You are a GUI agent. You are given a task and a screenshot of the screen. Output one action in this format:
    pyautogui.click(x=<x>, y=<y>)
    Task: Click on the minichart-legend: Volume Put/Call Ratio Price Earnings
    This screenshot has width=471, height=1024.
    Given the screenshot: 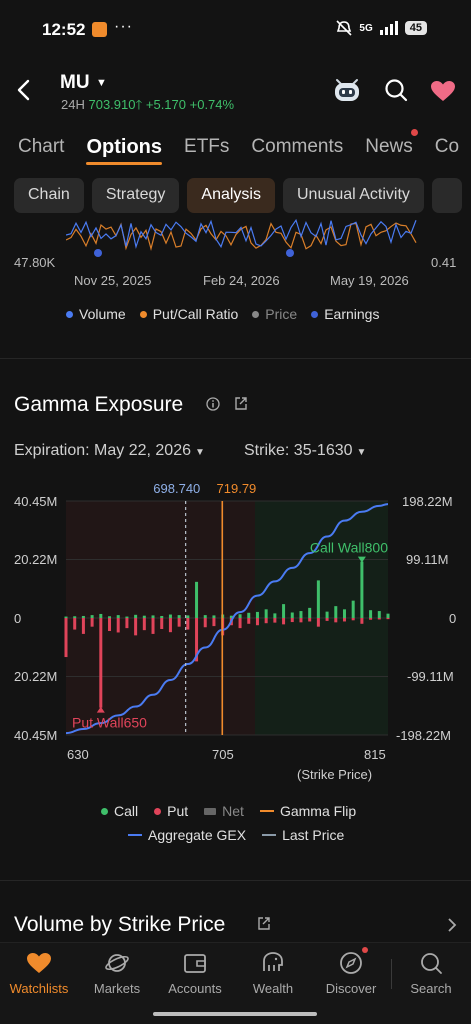 What is the action you would take?
    pyautogui.click(x=222, y=314)
    